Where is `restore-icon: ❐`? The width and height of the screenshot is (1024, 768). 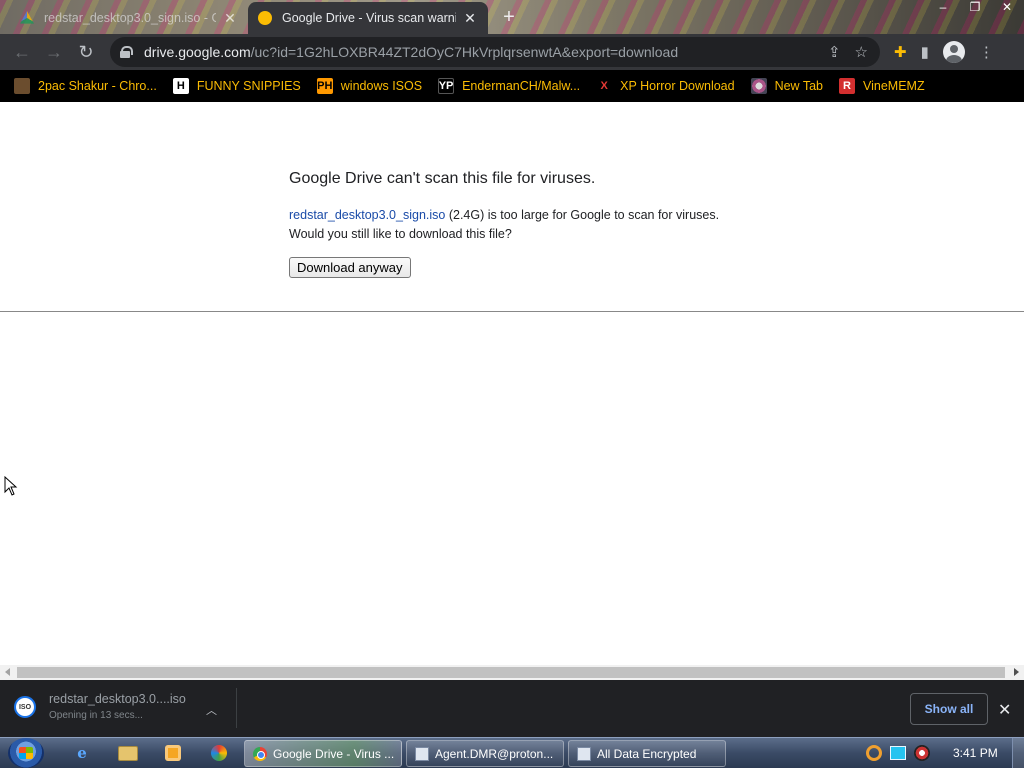 restore-icon: ❐ is located at coordinates (975, 7).